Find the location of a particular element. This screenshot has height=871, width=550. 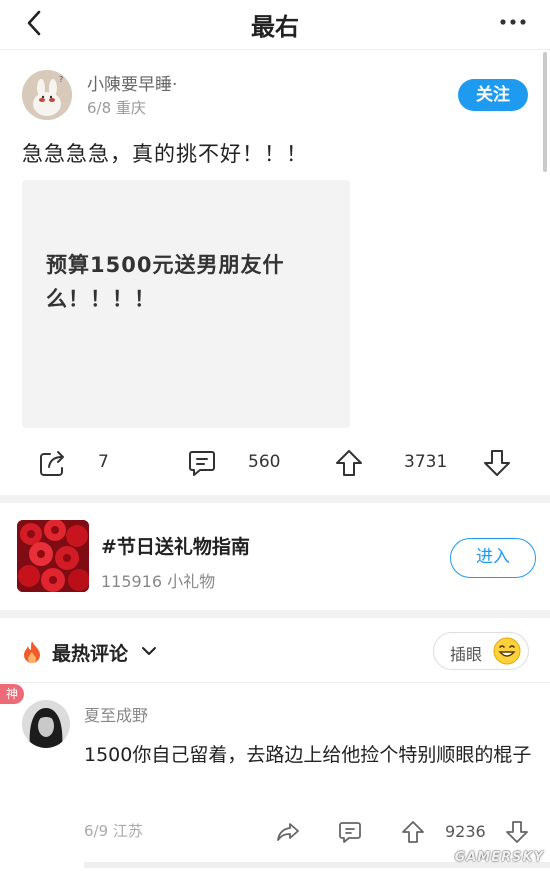

follow-button: 关注 is located at coordinates (493, 95).